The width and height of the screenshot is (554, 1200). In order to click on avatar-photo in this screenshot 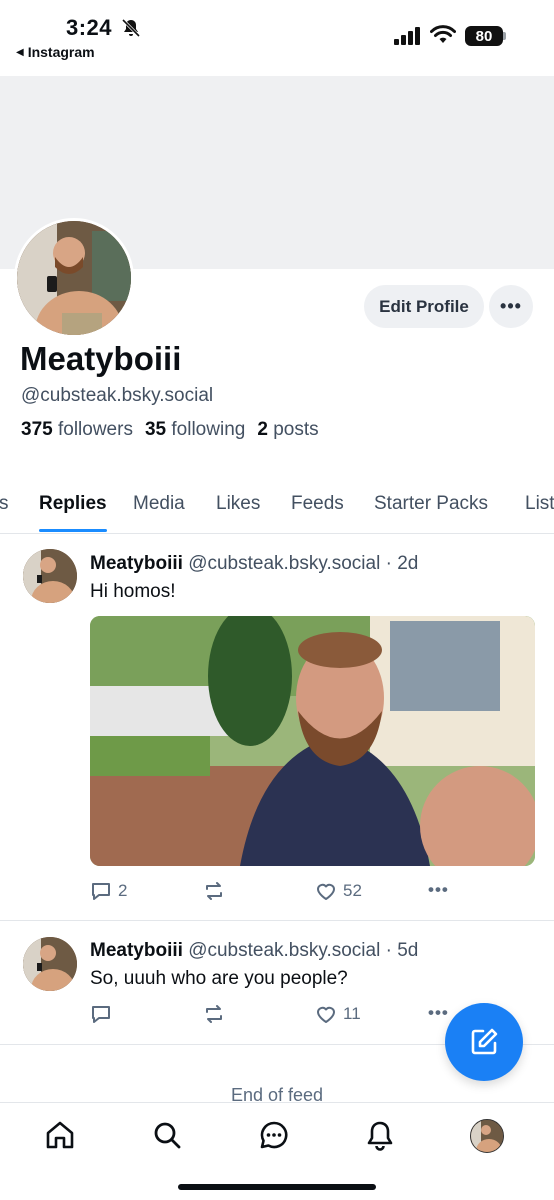, I will do `click(74, 278)`.